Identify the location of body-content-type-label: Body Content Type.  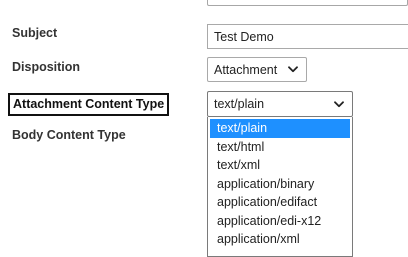
(69, 135).